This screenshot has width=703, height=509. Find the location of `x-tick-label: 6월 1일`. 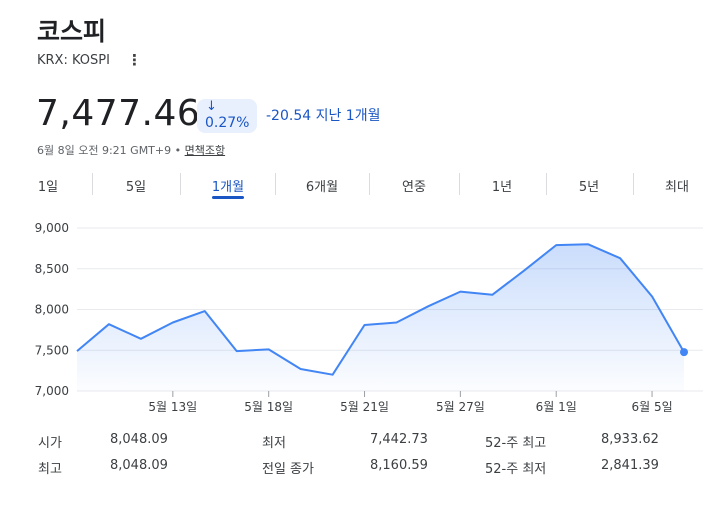

x-tick-label: 6월 1일 is located at coordinates (556, 407).